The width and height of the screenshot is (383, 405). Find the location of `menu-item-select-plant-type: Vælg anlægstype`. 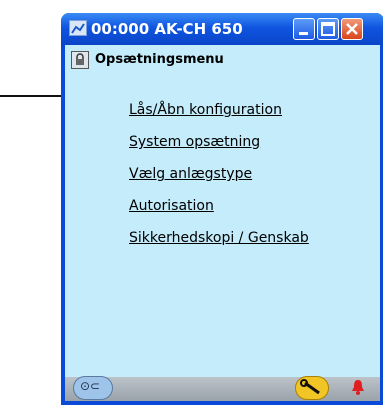

menu-item-select-plant-type: Vælg anlægstype is located at coordinates (190, 174).